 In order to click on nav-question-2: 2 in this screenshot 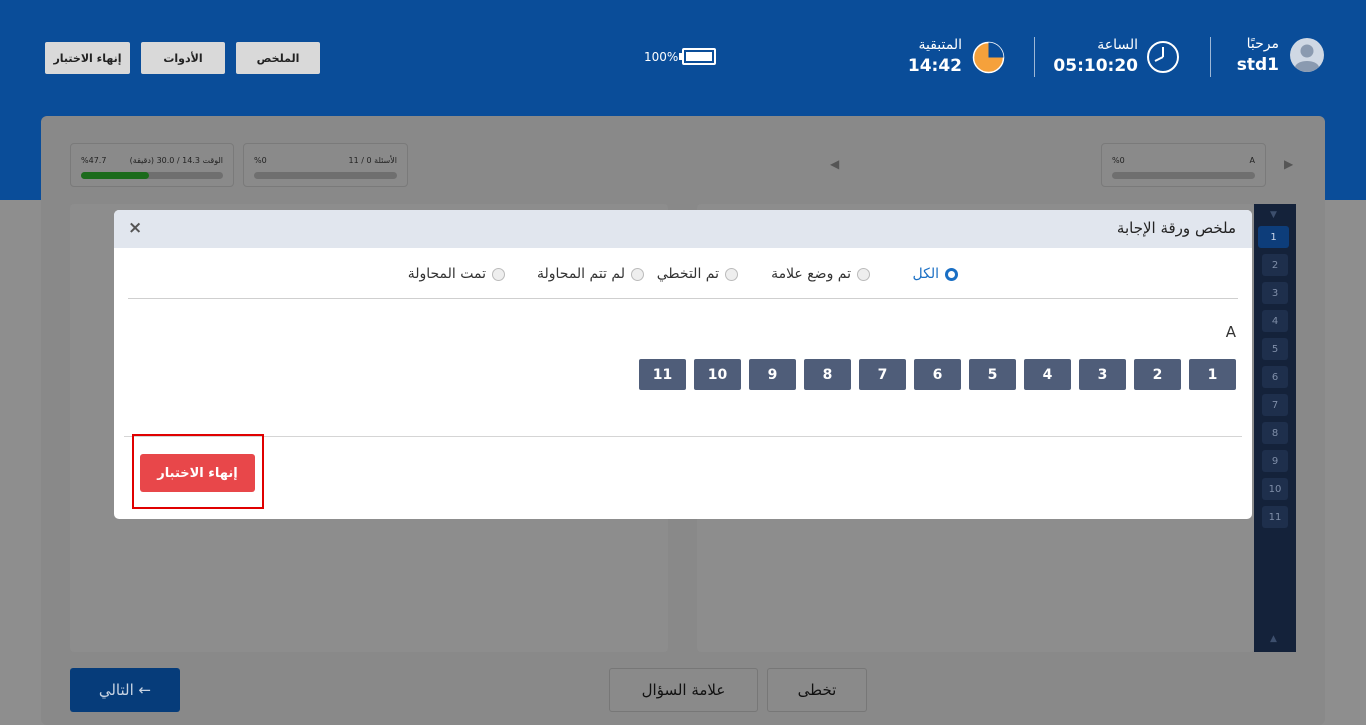, I will do `click(1275, 265)`.